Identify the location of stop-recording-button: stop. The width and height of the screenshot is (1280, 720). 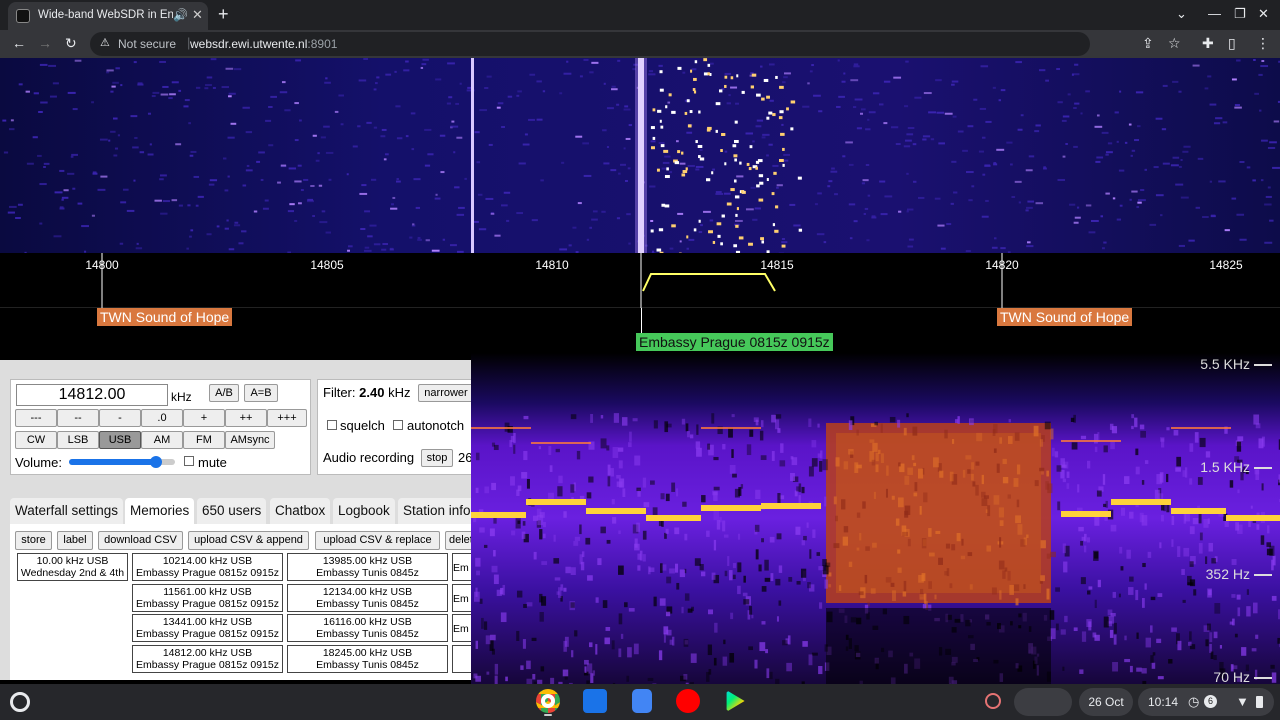
(437, 458).